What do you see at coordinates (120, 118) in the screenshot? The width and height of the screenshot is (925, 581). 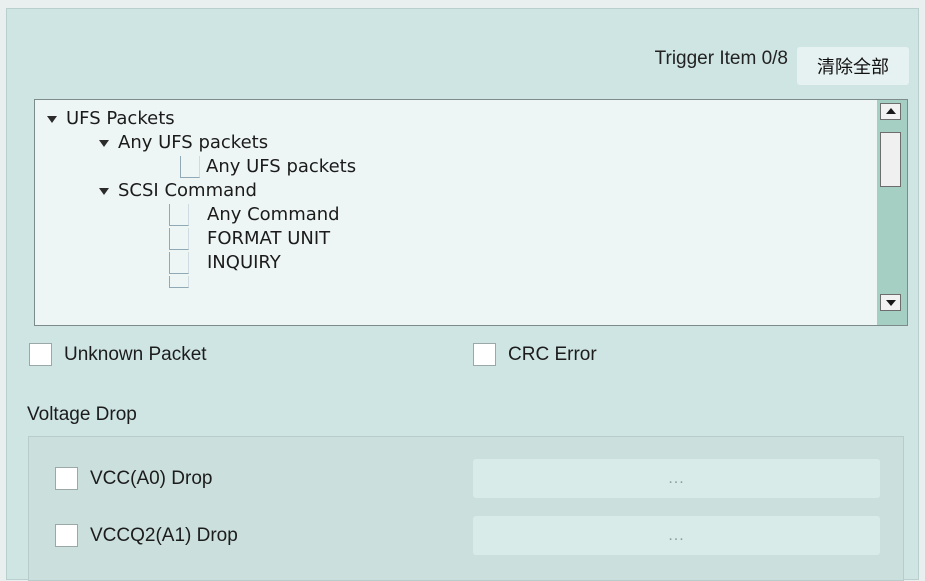 I see `tree-node-label: UFS Packets` at bounding box center [120, 118].